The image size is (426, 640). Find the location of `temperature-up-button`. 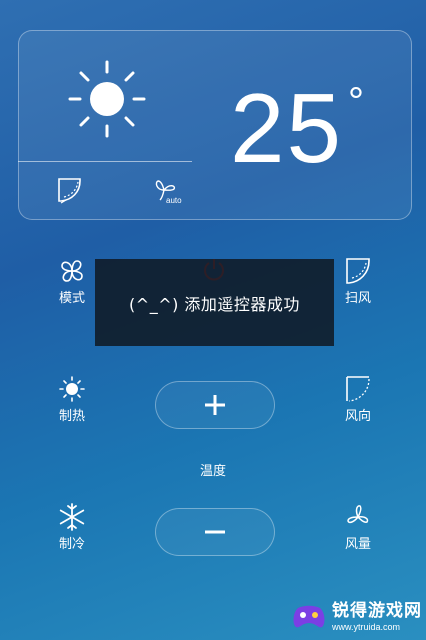

temperature-up-button is located at coordinates (215, 405).